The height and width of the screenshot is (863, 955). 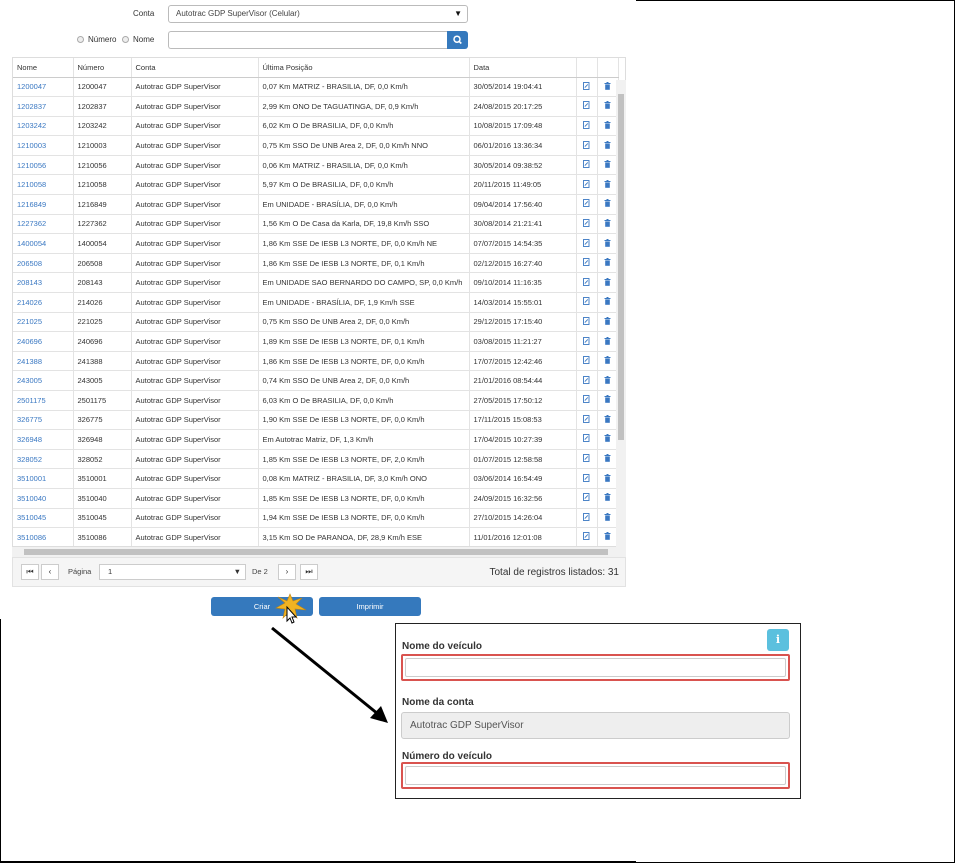 I want to click on cell-nome: 326775, so click(x=43, y=420).